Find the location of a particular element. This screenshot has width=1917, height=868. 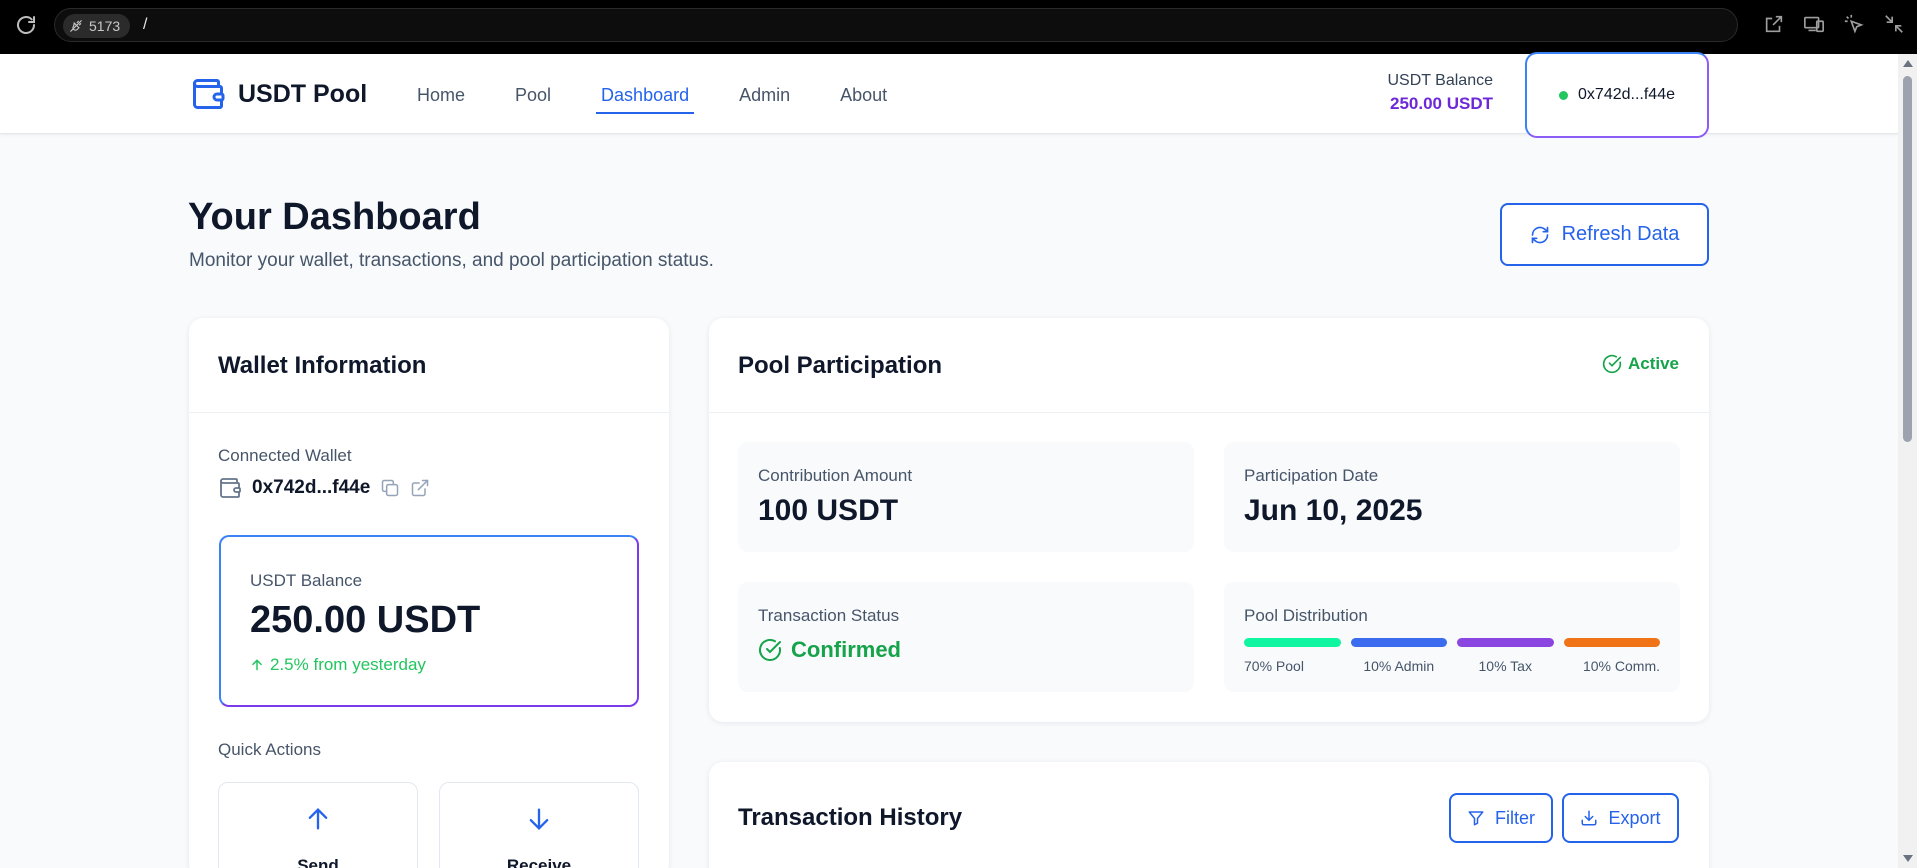

connected-dot is located at coordinates (1564, 95).